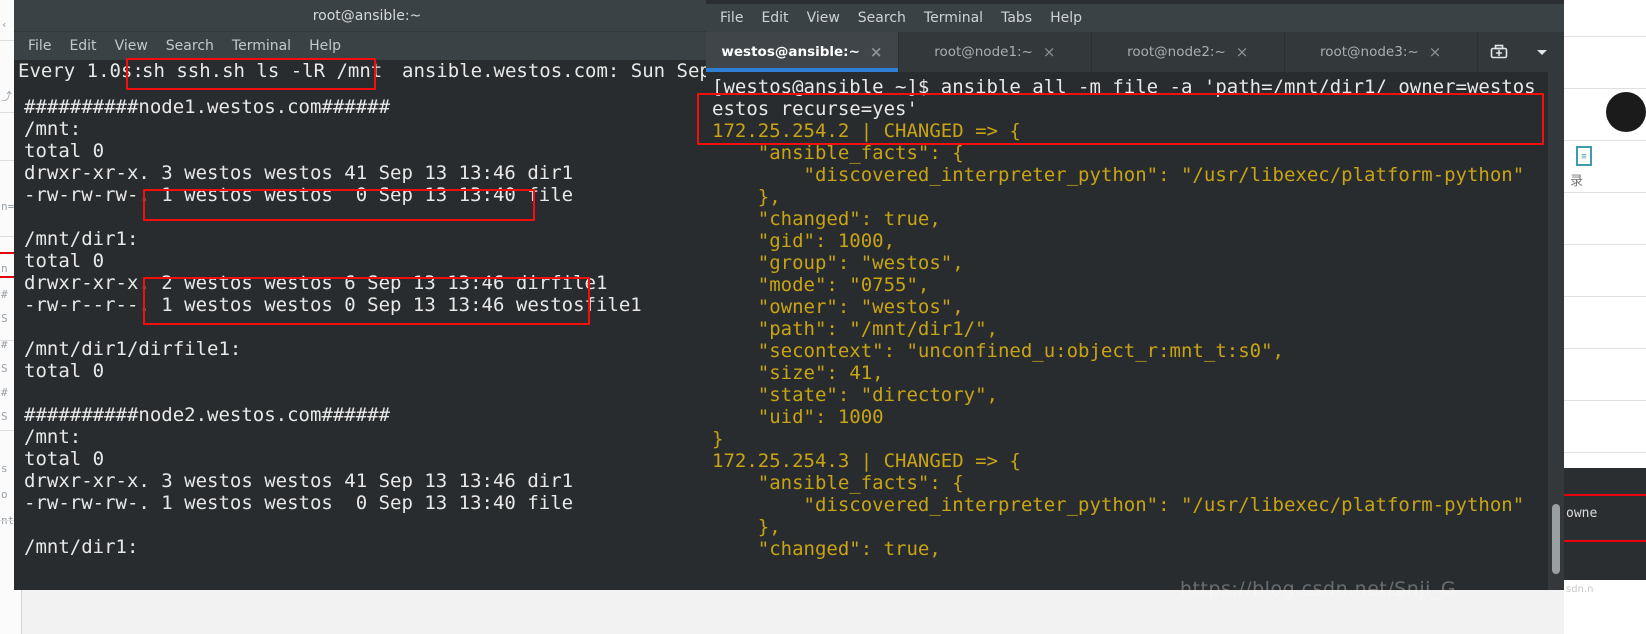  Describe the element at coordinates (838, 307) in the screenshot. I see `right-terminal-output-line: "owner": "westos",` at that location.